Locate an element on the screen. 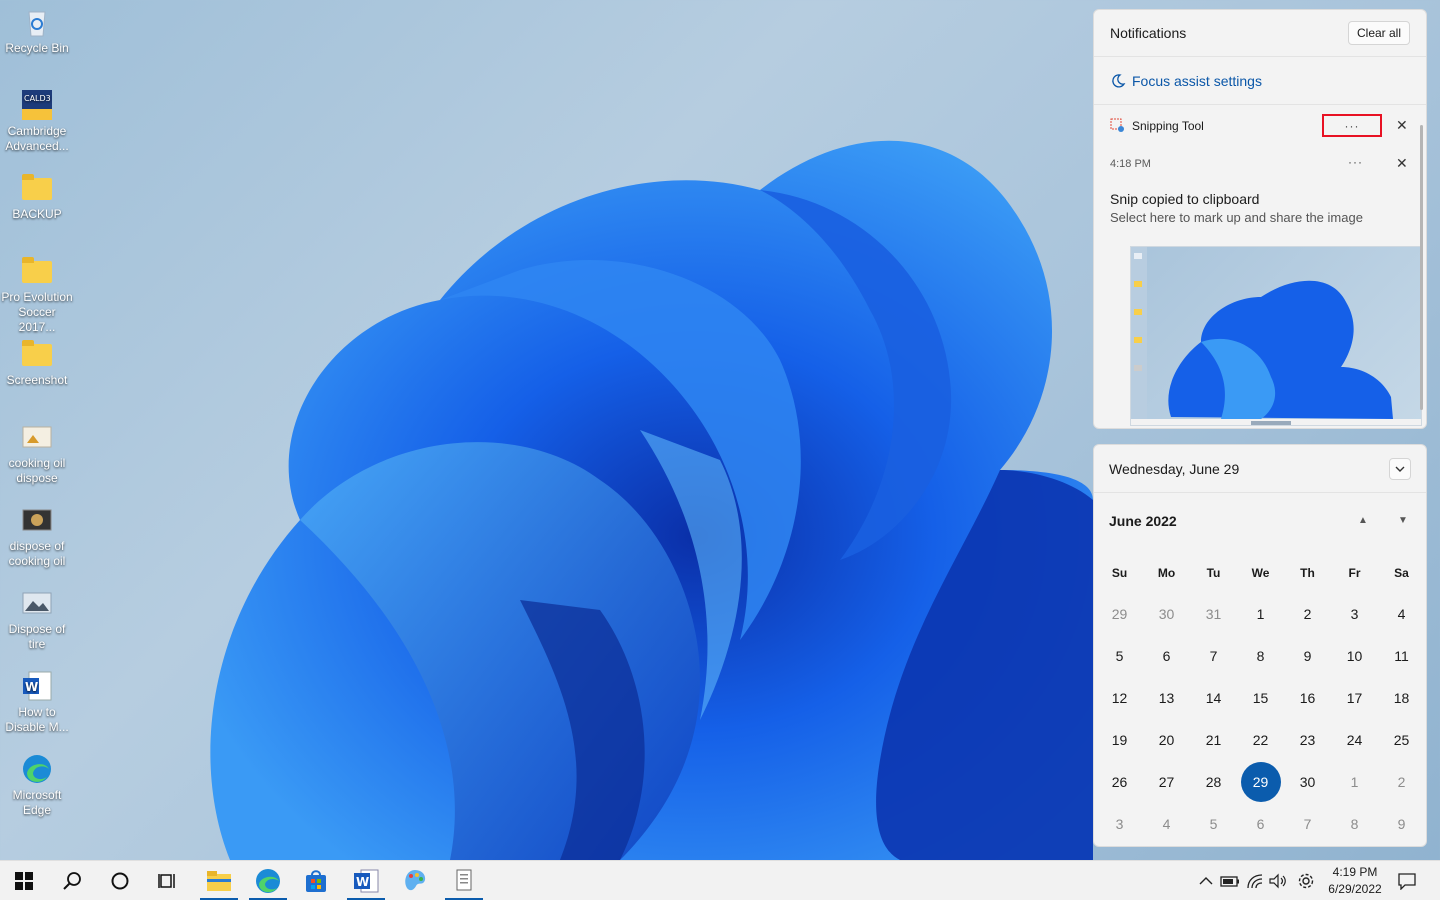 The height and width of the screenshot is (900, 1440). show-hidden-icons-button is located at coordinates (1206, 881).